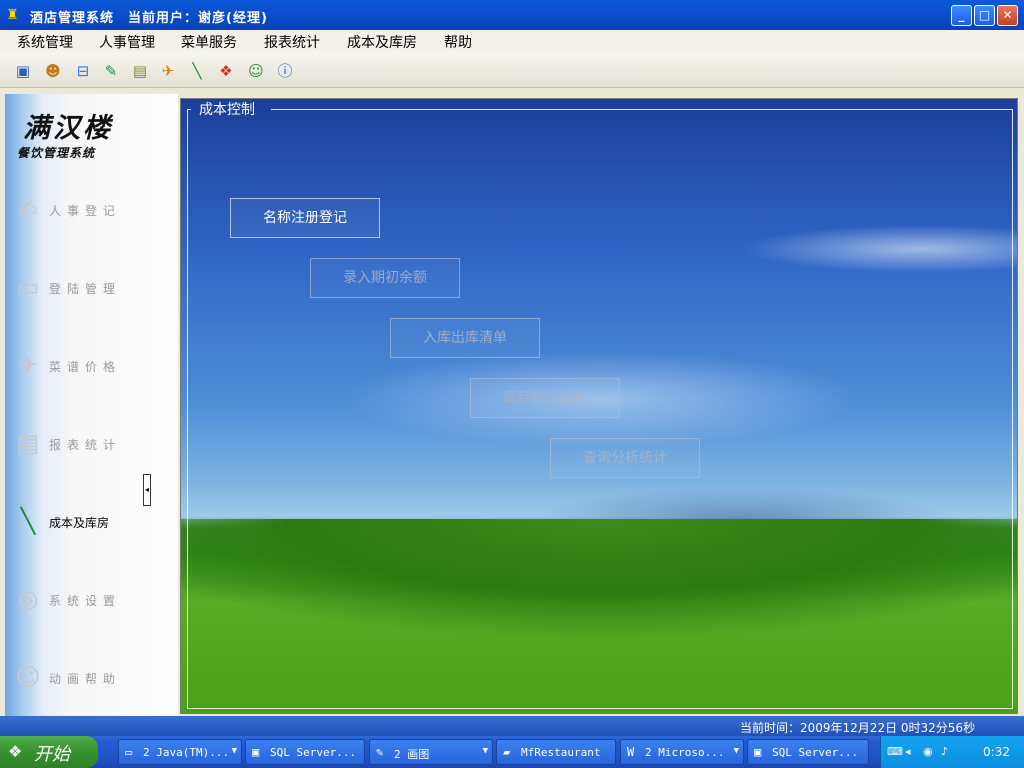  I want to click on nav-item-menu-price: ✈ 菜谱价格, so click(88, 366).